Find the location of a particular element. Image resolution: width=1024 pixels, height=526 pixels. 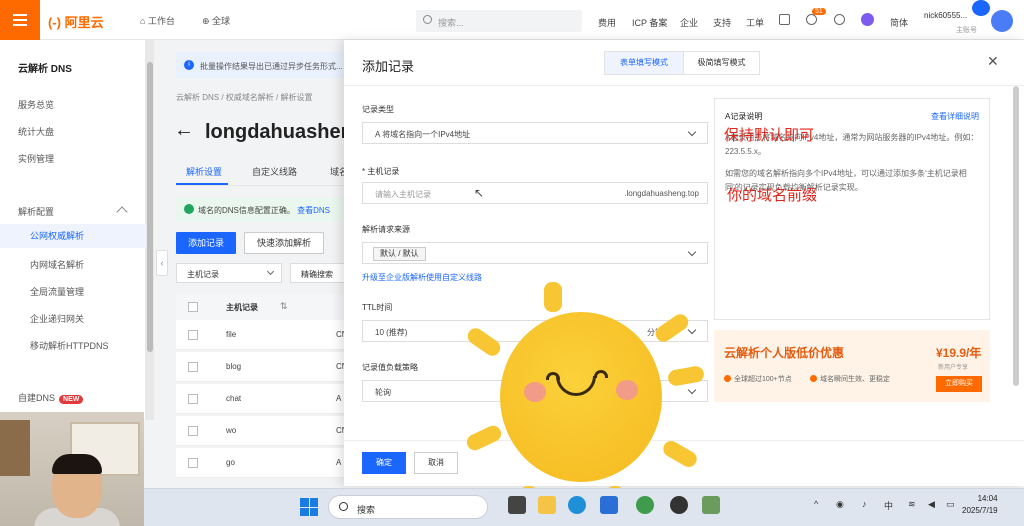

region-selector: ⊕ 全球 is located at coordinates (216, 20).